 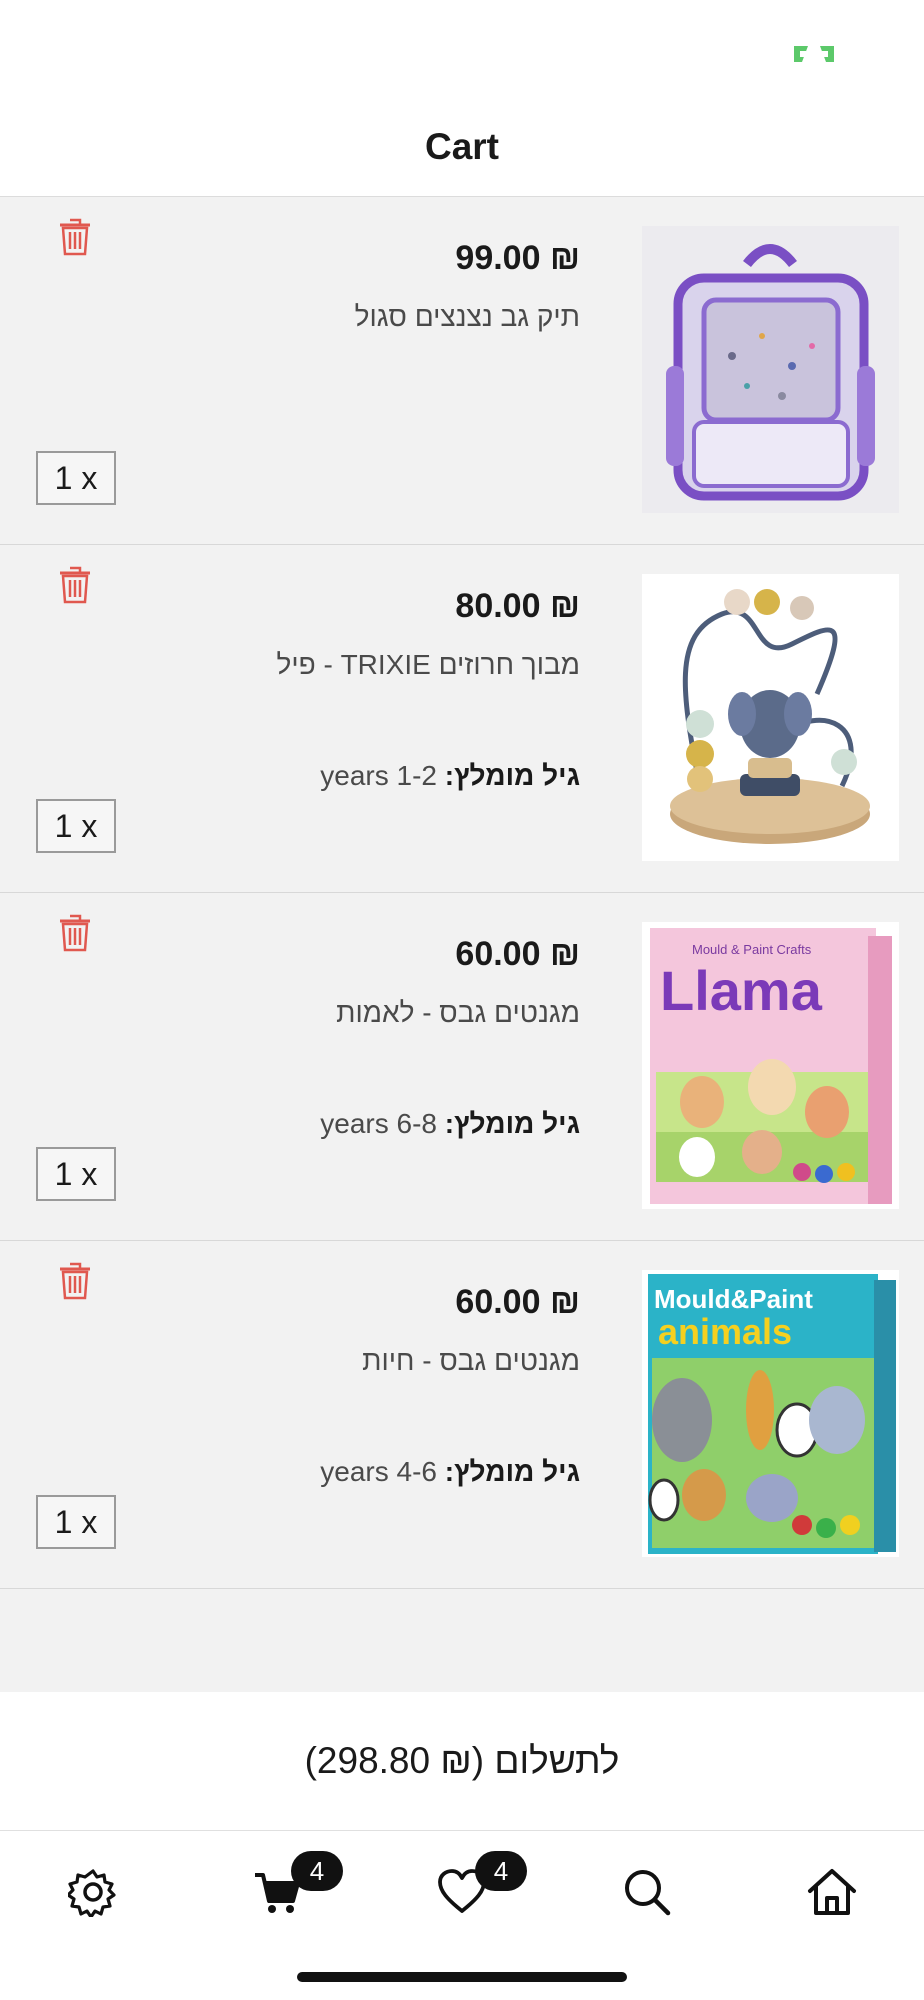 I want to click on box-line2-text: animals, so click(x=725, y=1331).